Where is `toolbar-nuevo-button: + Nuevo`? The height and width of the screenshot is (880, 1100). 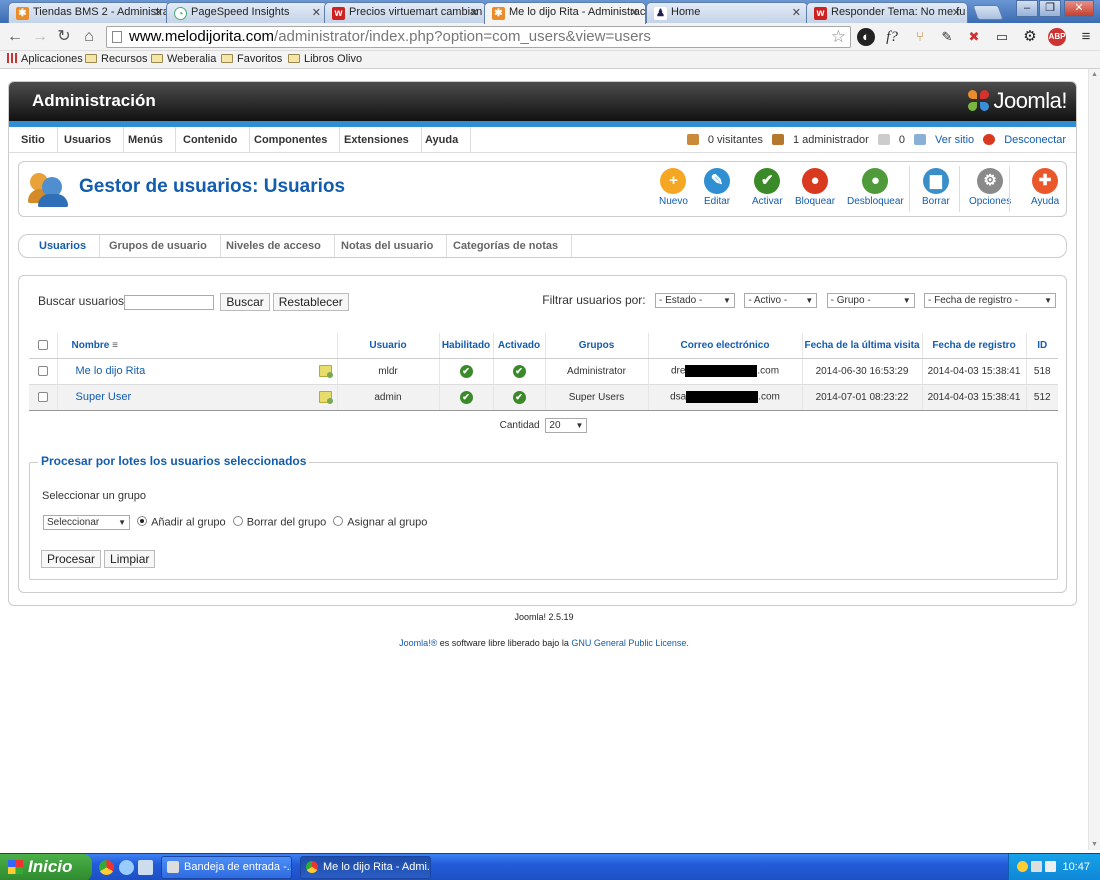
toolbar-nuevo-button: + Nuevo is located at coordinates (673, 187).